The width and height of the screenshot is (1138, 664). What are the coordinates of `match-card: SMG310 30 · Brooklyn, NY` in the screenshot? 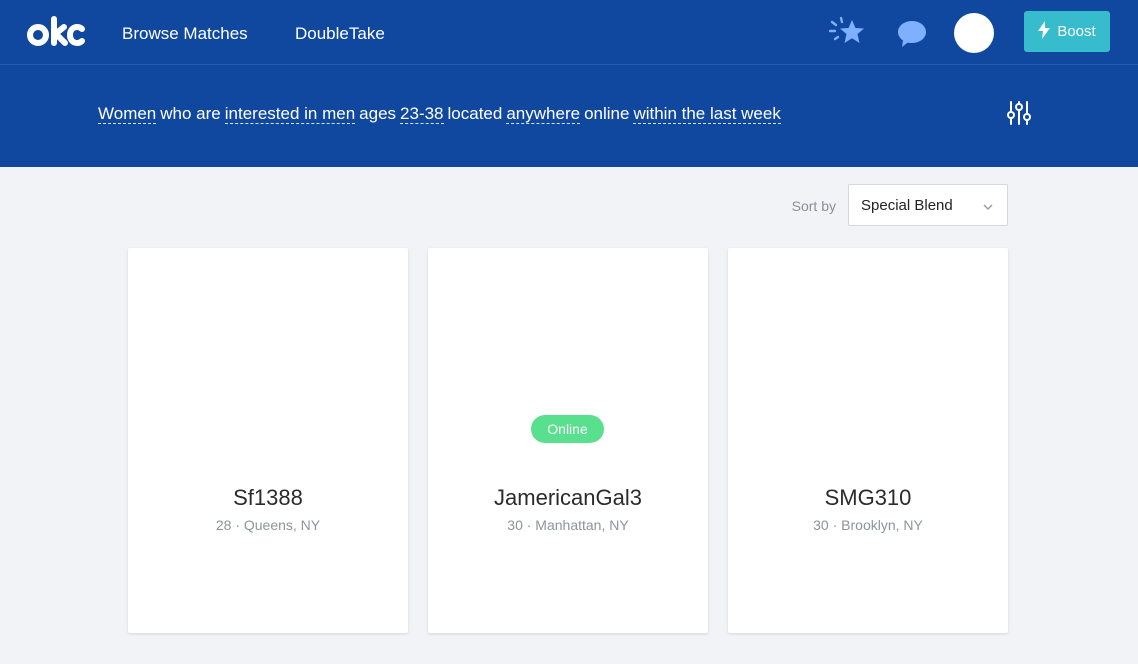 It's located at (868, 440).